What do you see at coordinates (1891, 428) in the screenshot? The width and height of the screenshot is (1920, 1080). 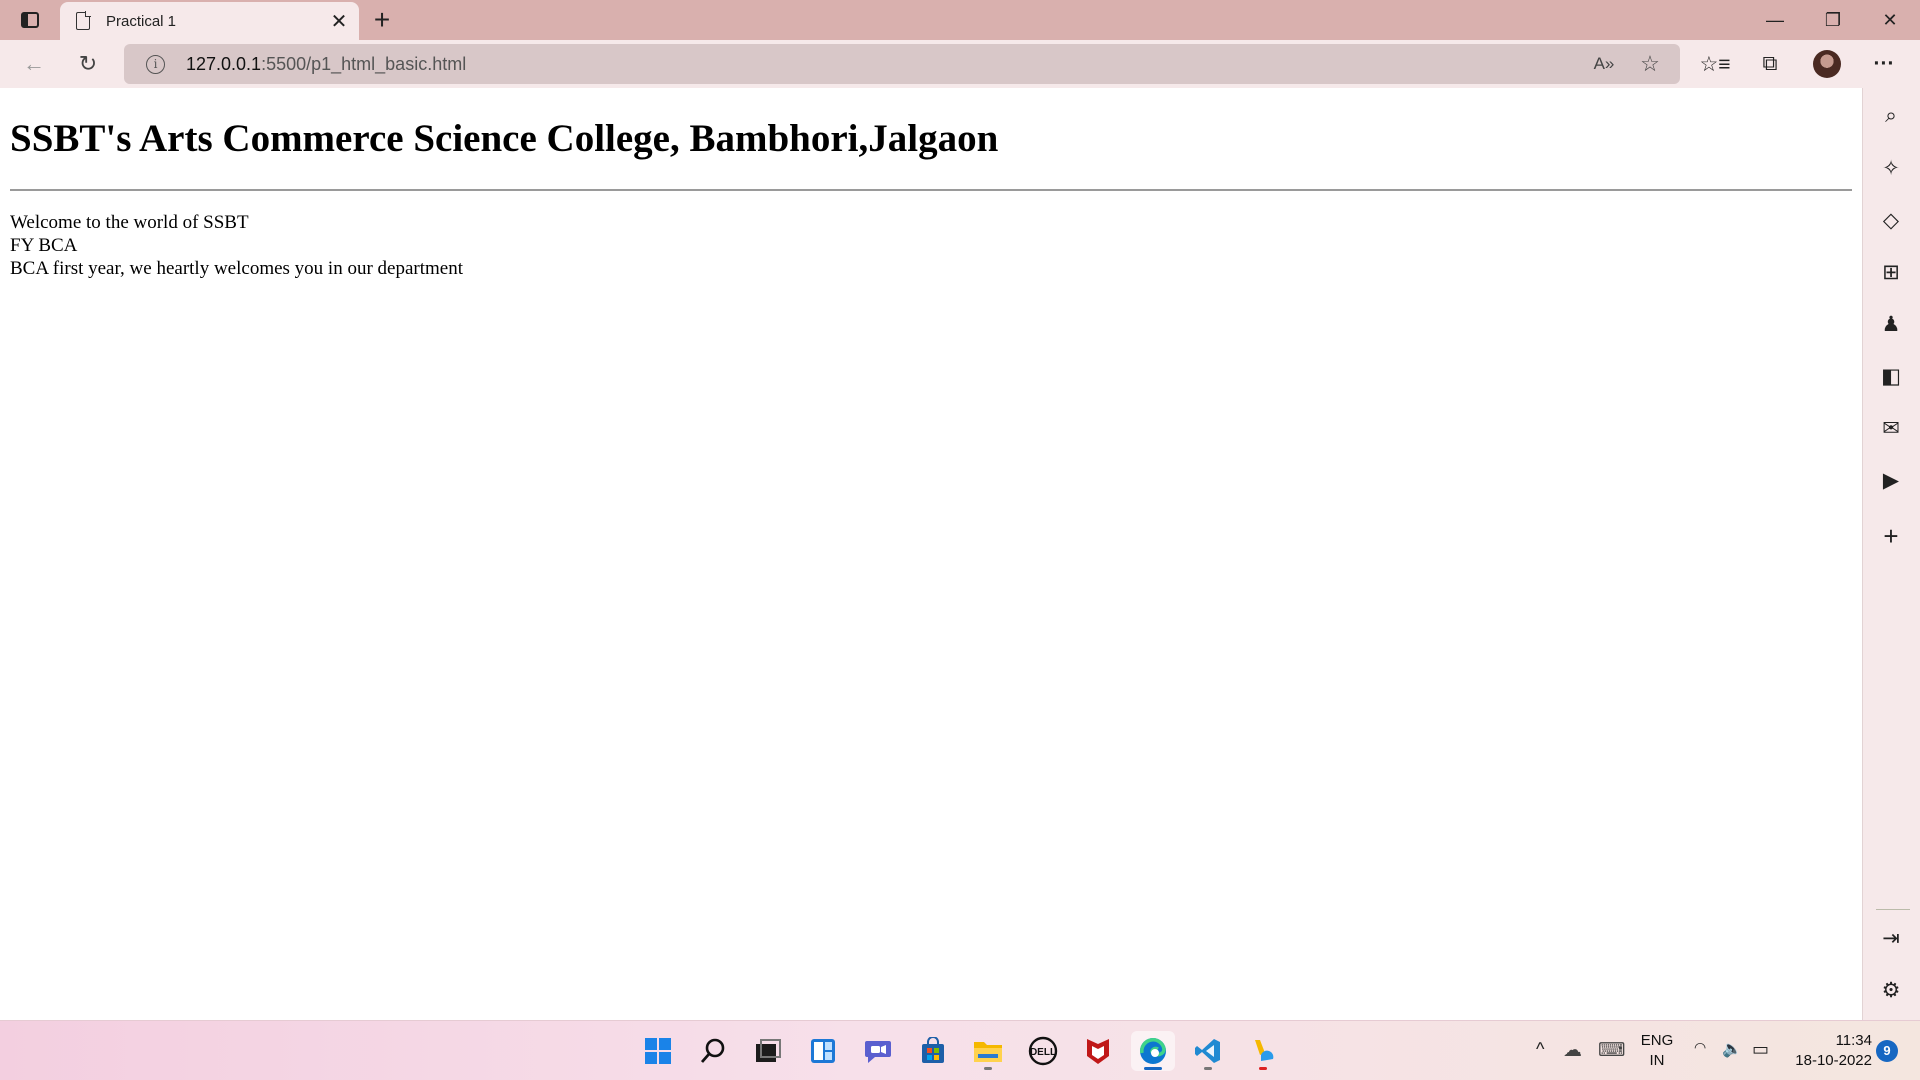 I see `outlook-icon: ✉` at bounding box center [1891, 428].